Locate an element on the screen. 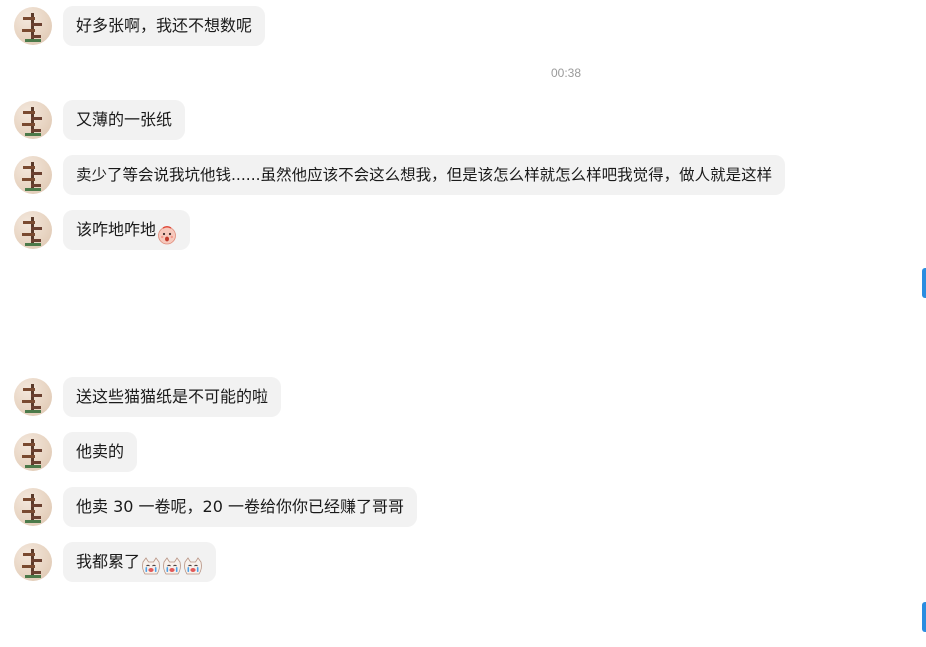 Image resolution: width=926 pixels, height=647 pixels. message-bubble: 他卖 30 一卷呢，20 一卷给你你已经赚了哥哥 is located at coordinates (240, 507).